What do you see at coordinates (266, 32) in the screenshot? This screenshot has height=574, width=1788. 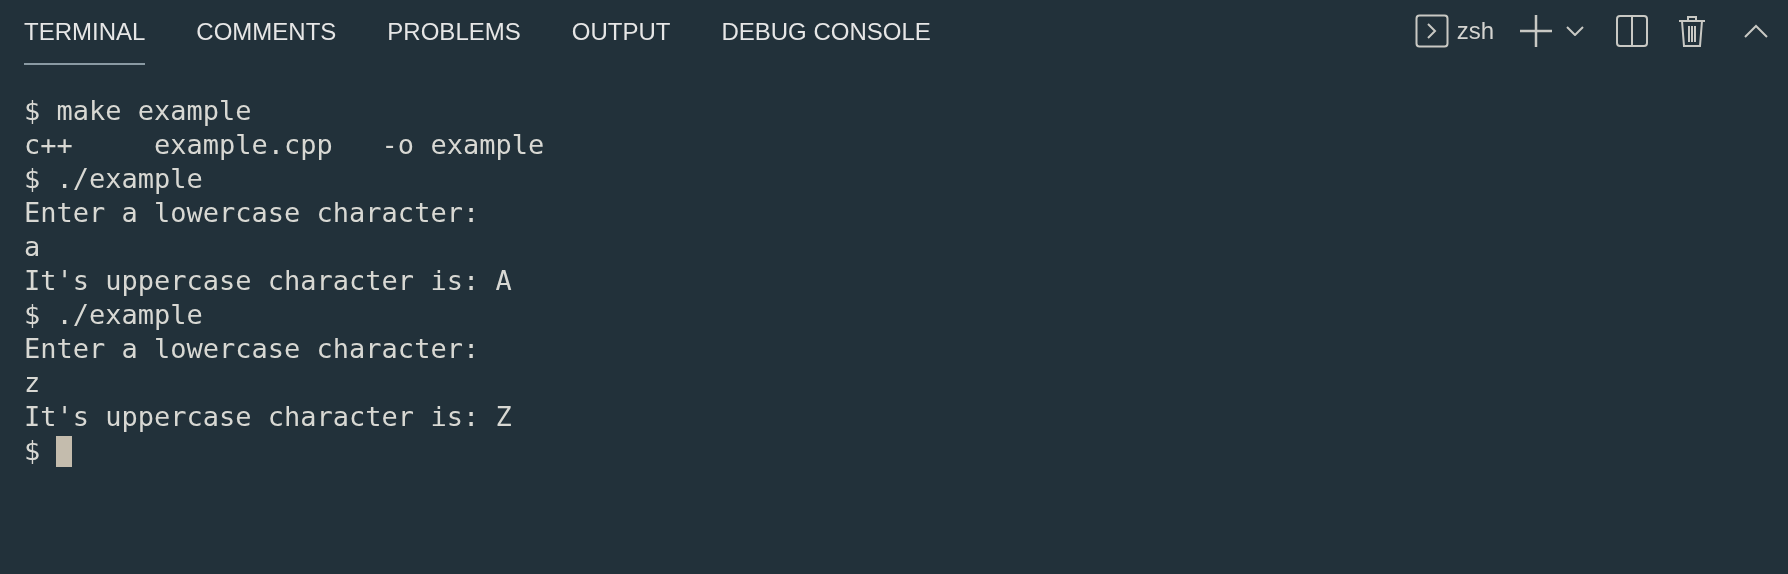 I see `panel-tab: COMMENTS` at bounding box center [266, 32].